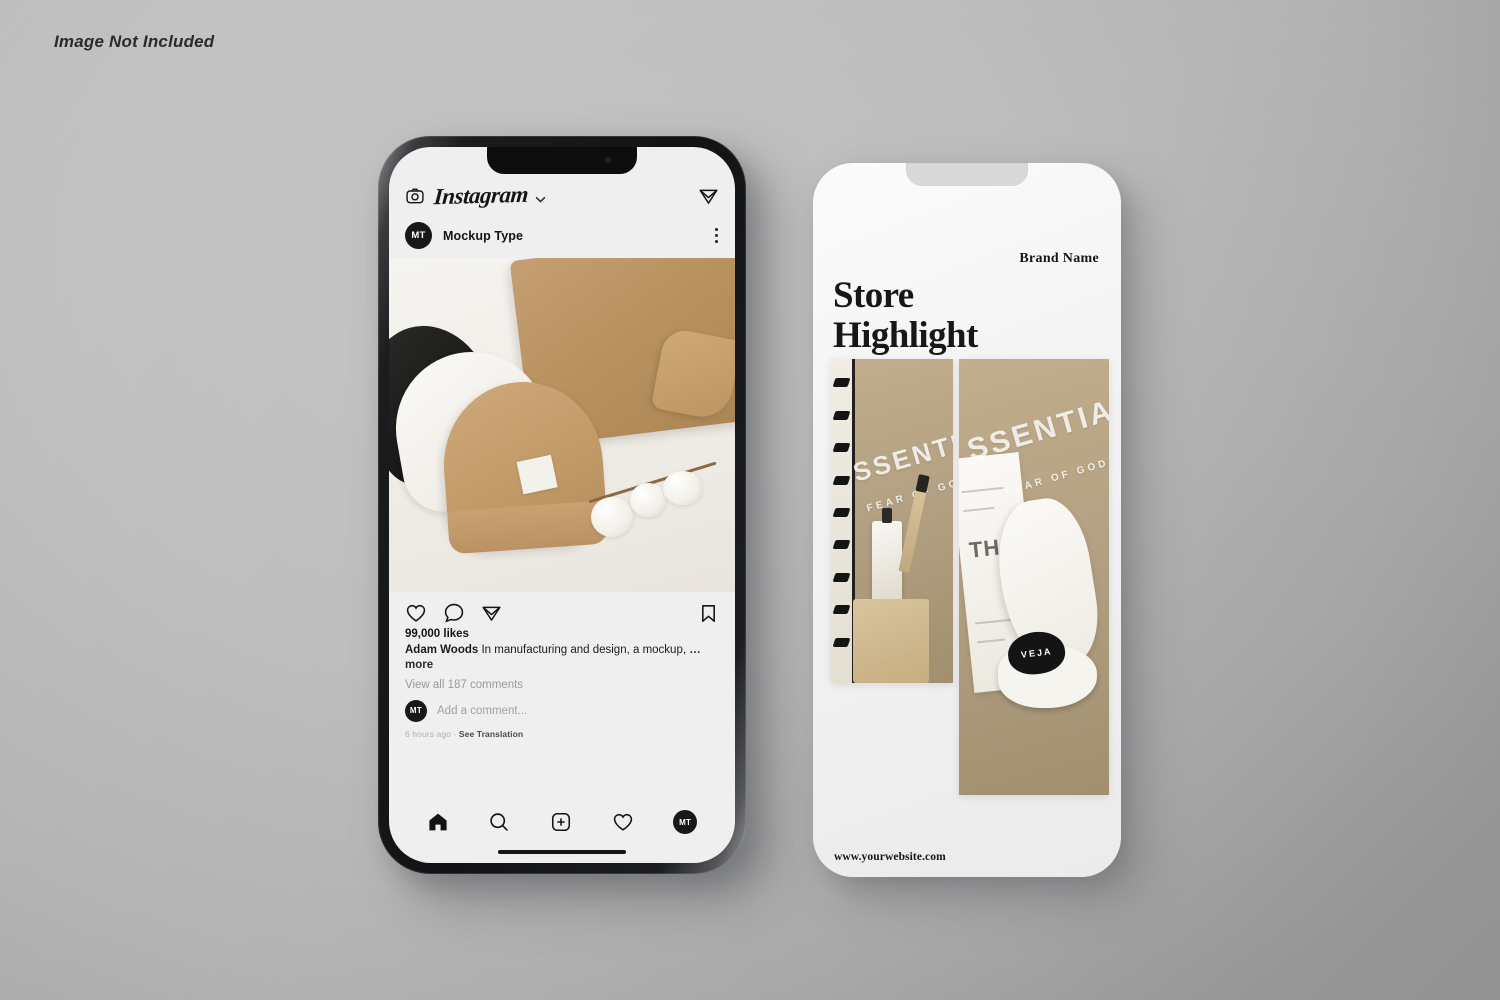 This screenshot has height=1000, width=1500. Describe the element at coordinates (562, 236) in the screenshot. I see `post-header: MT Mockup Type` at that location.